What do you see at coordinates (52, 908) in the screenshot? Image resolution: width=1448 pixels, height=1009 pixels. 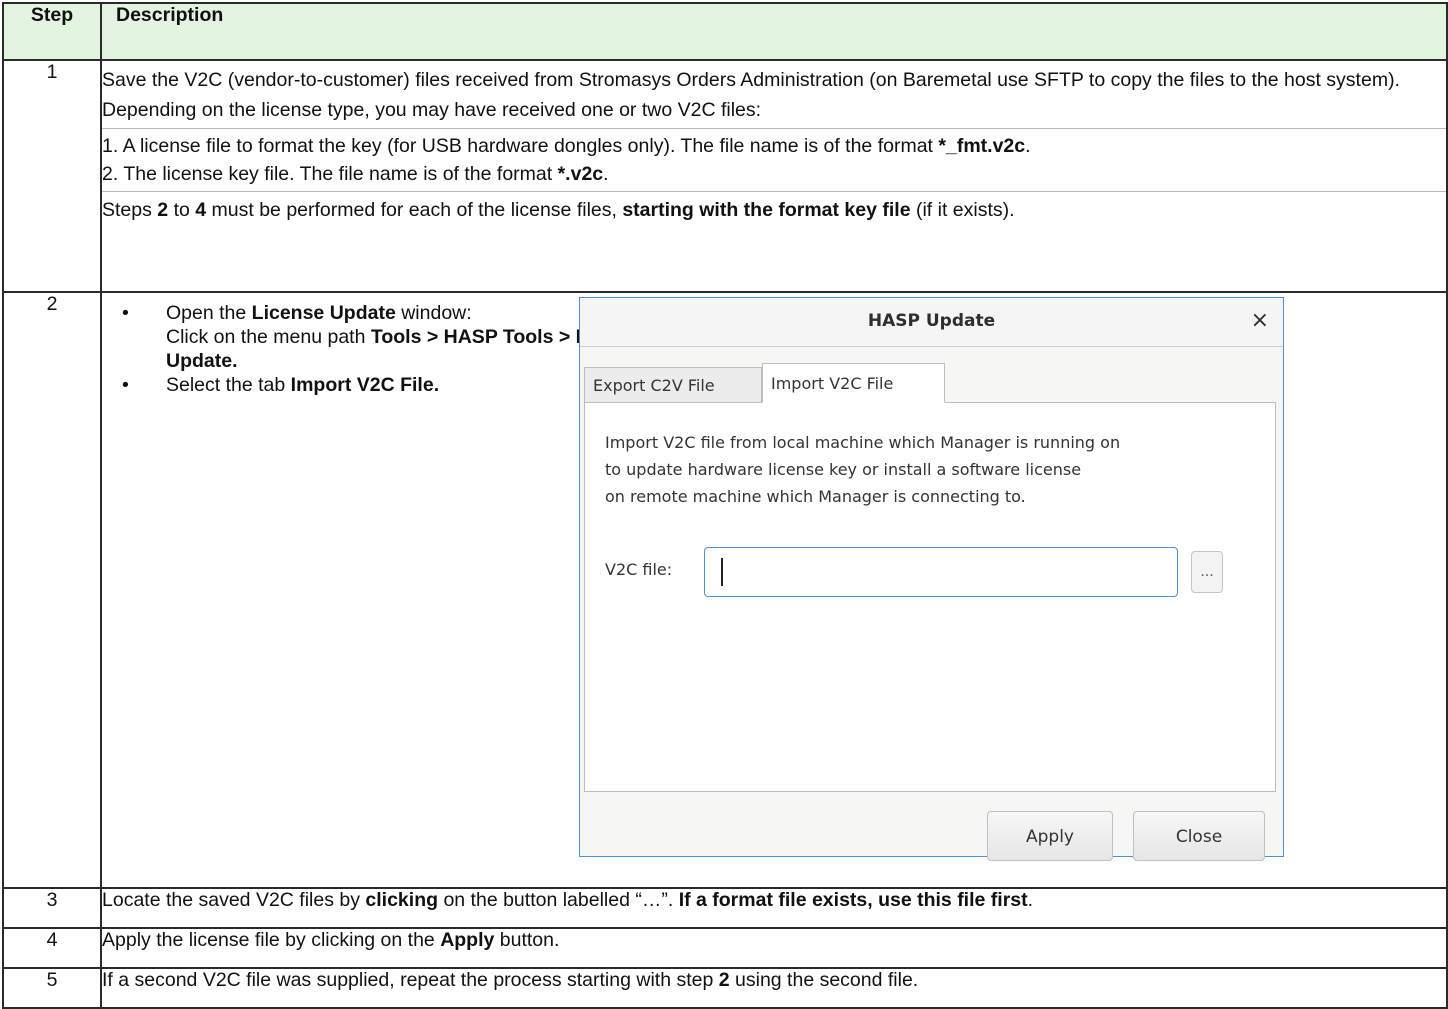 I see `step-number: 3` at bounding box center [52, 908].